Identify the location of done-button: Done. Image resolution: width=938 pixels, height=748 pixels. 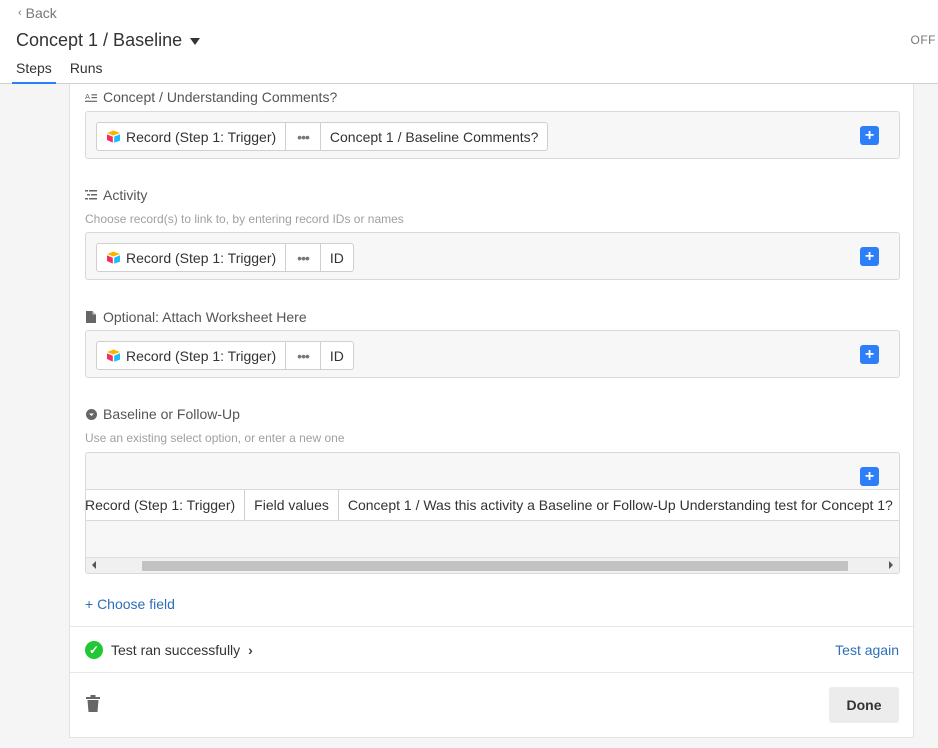
(864, 705).